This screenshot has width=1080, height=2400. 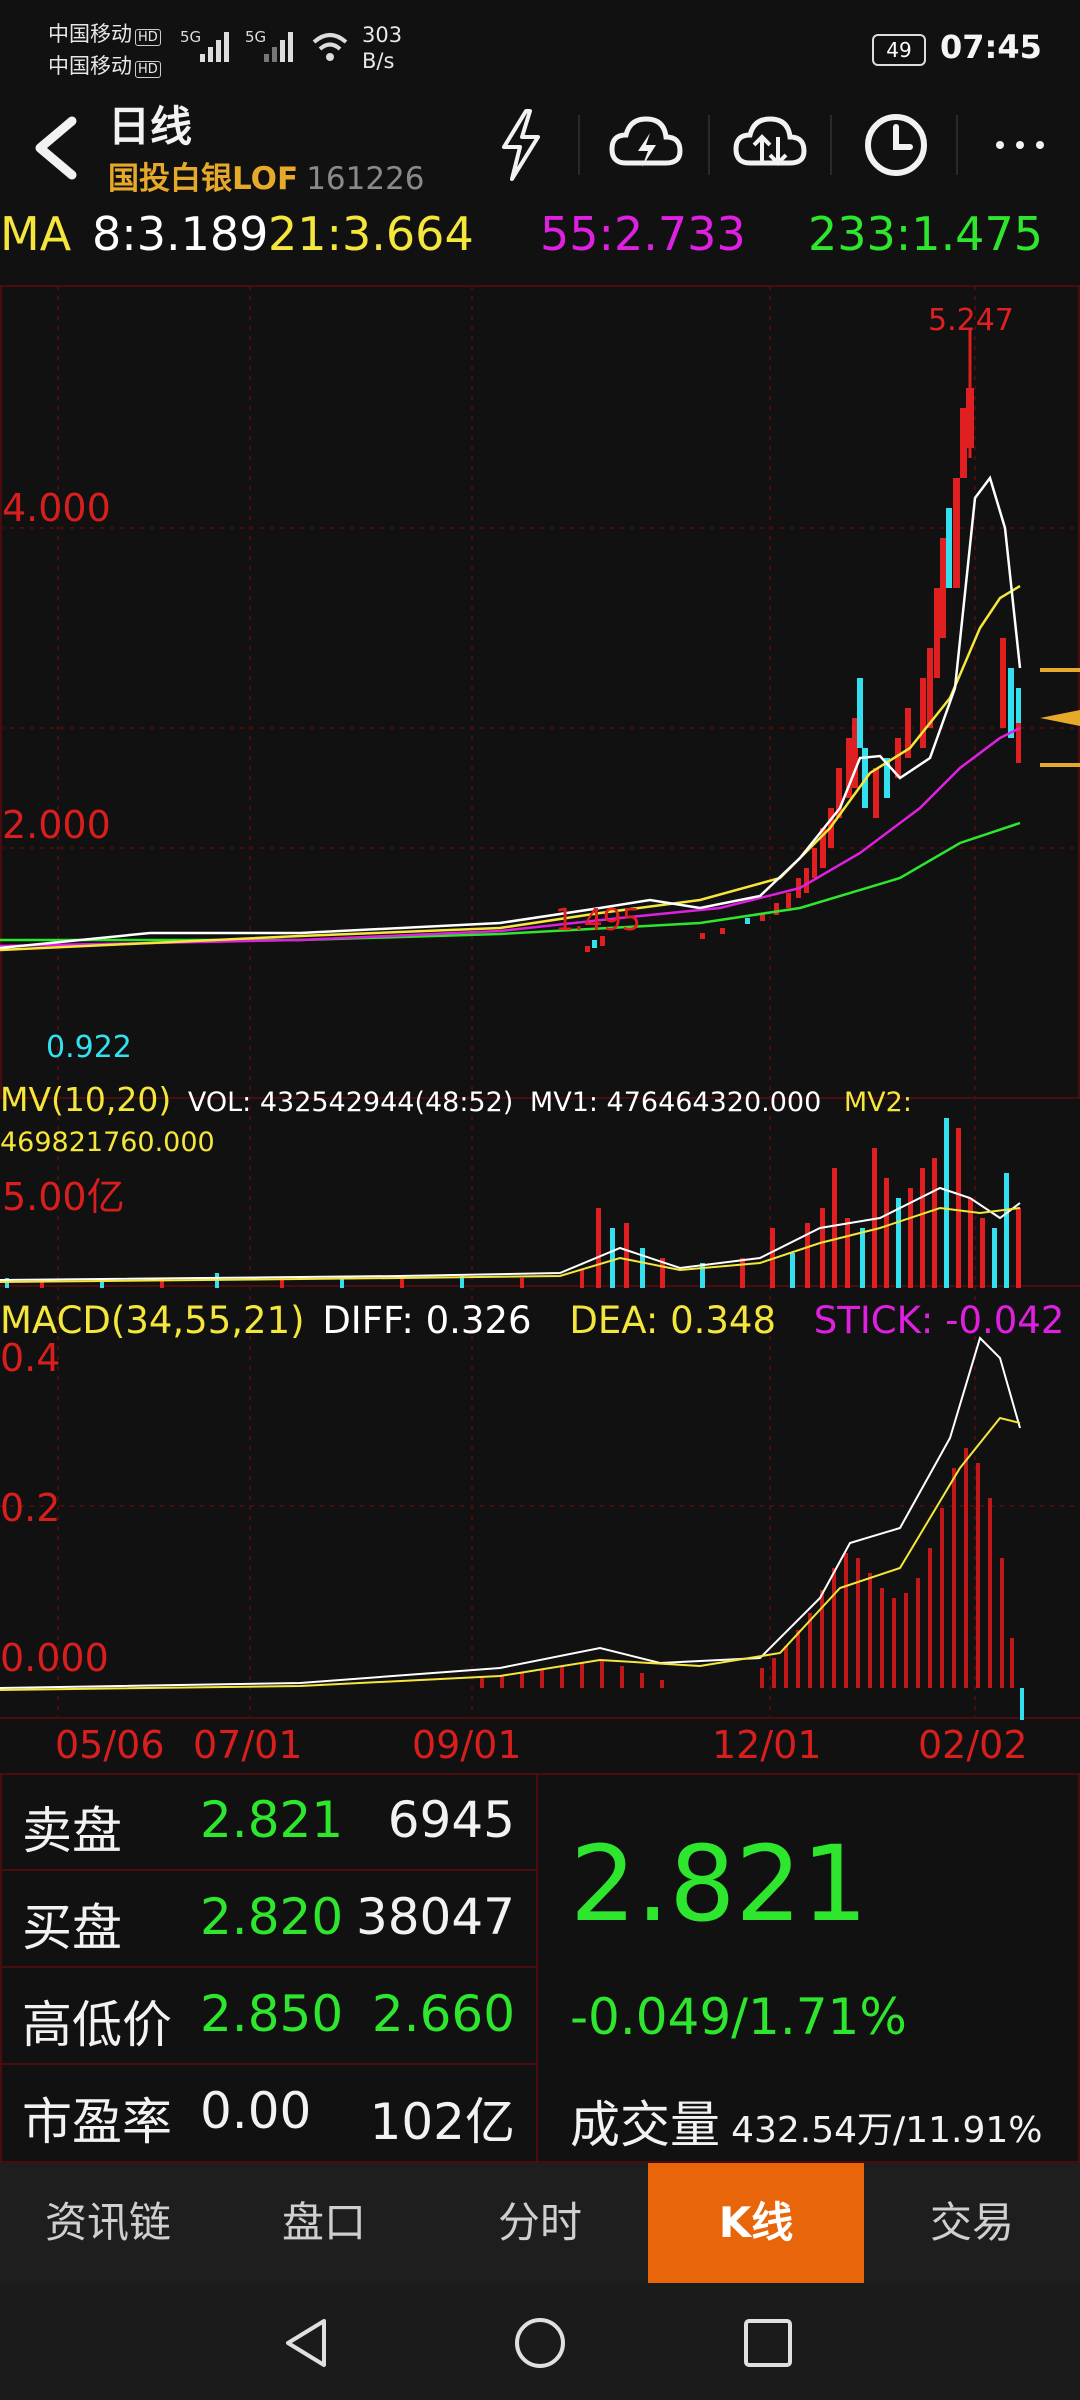 I want to click on carrier-1: 中国移动 HD, so click(x=104, y=33).